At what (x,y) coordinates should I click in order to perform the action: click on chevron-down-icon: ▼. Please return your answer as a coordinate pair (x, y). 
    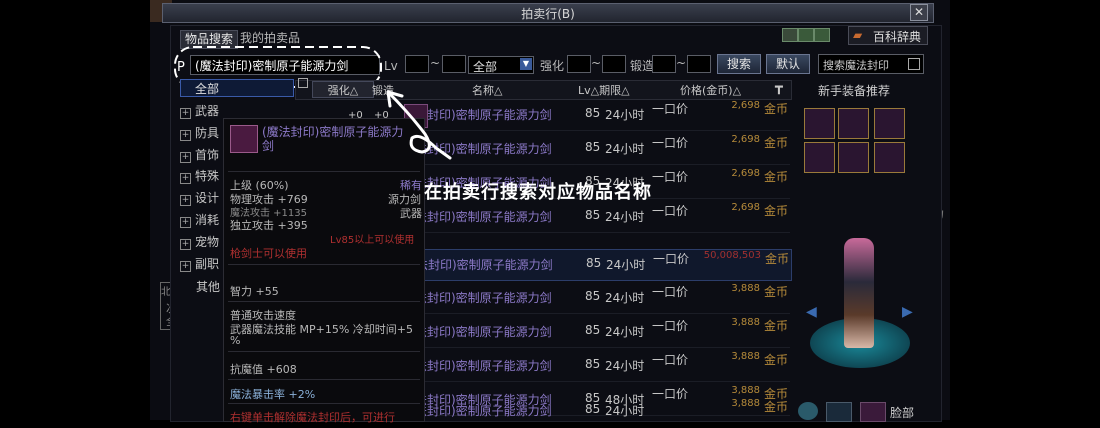
    Looking at the image, I should click on (526, 64).